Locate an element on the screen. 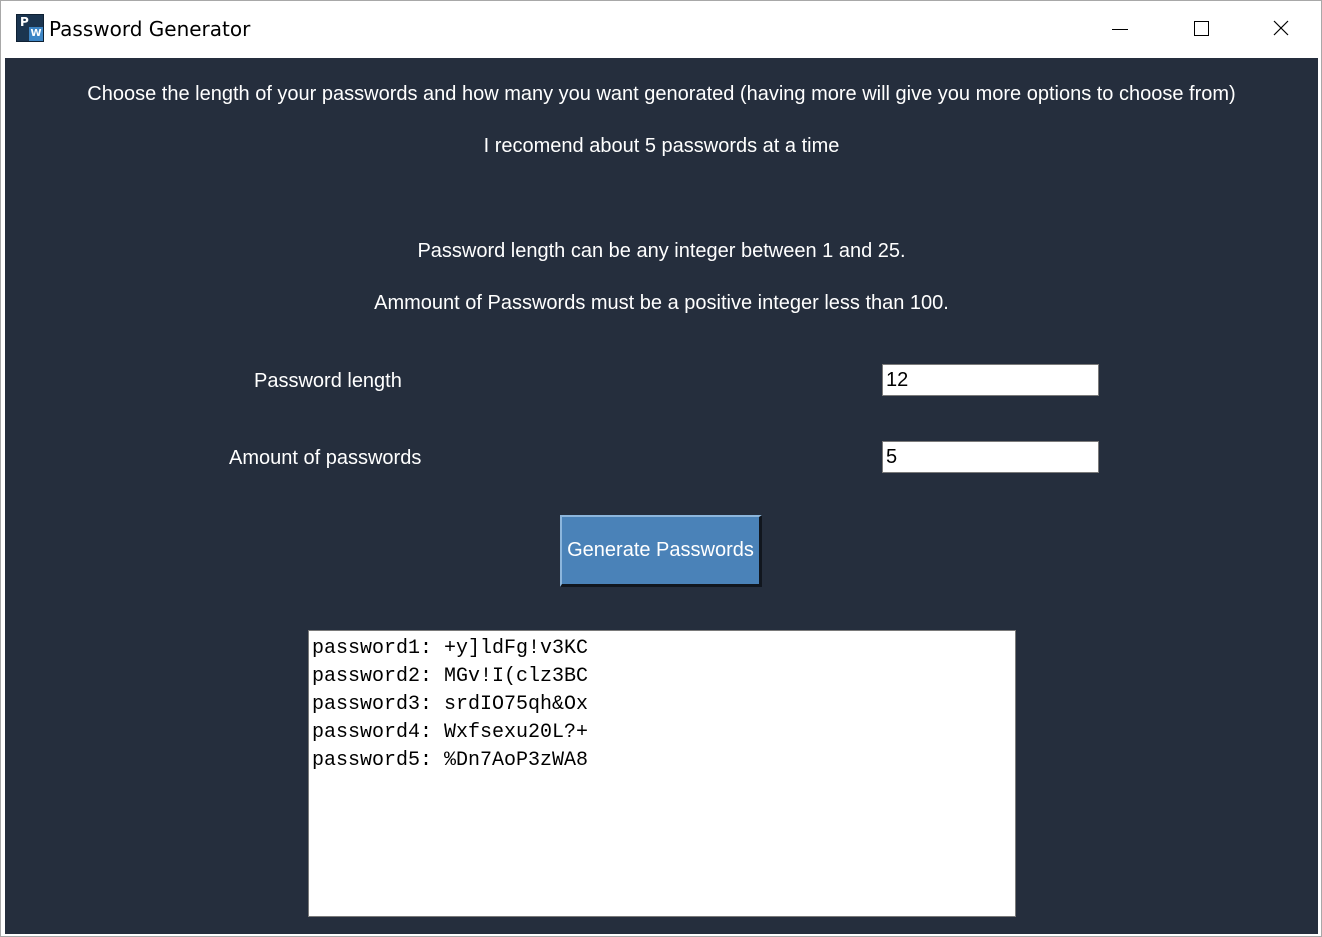  password-length-label: Password length is located at coordinates (328, 381).